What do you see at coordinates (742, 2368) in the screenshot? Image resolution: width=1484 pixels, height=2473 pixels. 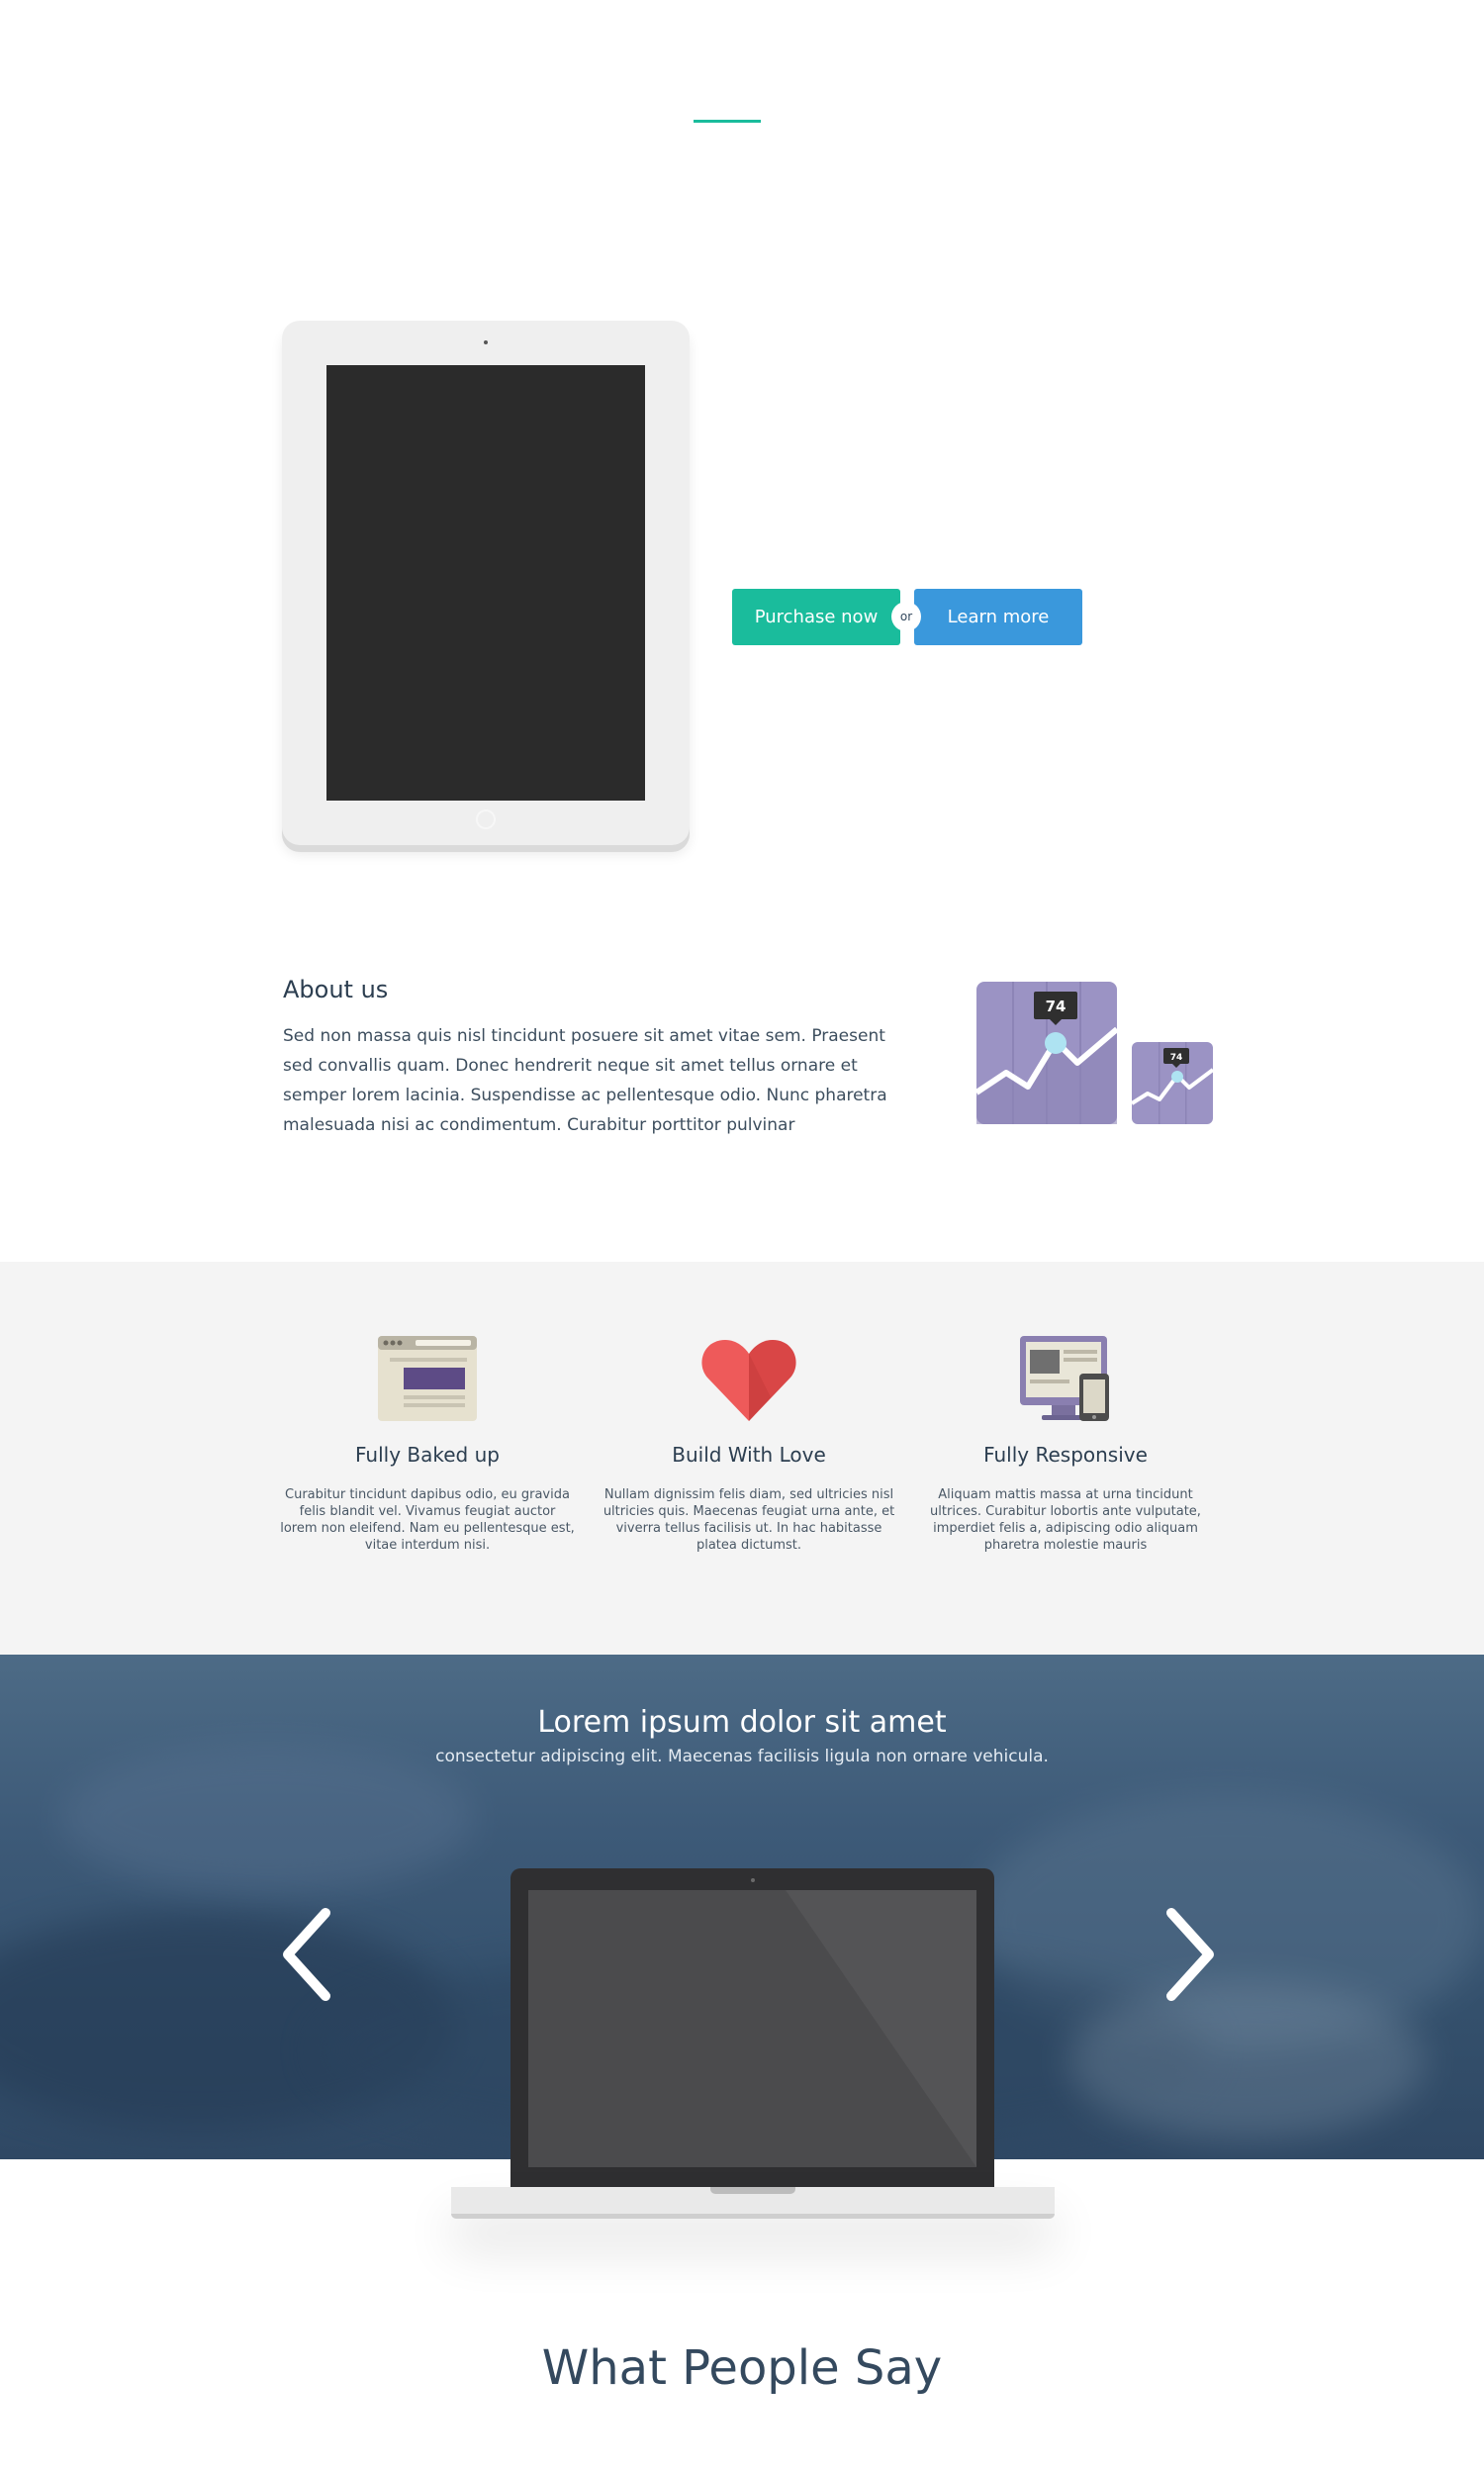 I see `testimonials-title: What People Say` at bounding box center [742, 2368].